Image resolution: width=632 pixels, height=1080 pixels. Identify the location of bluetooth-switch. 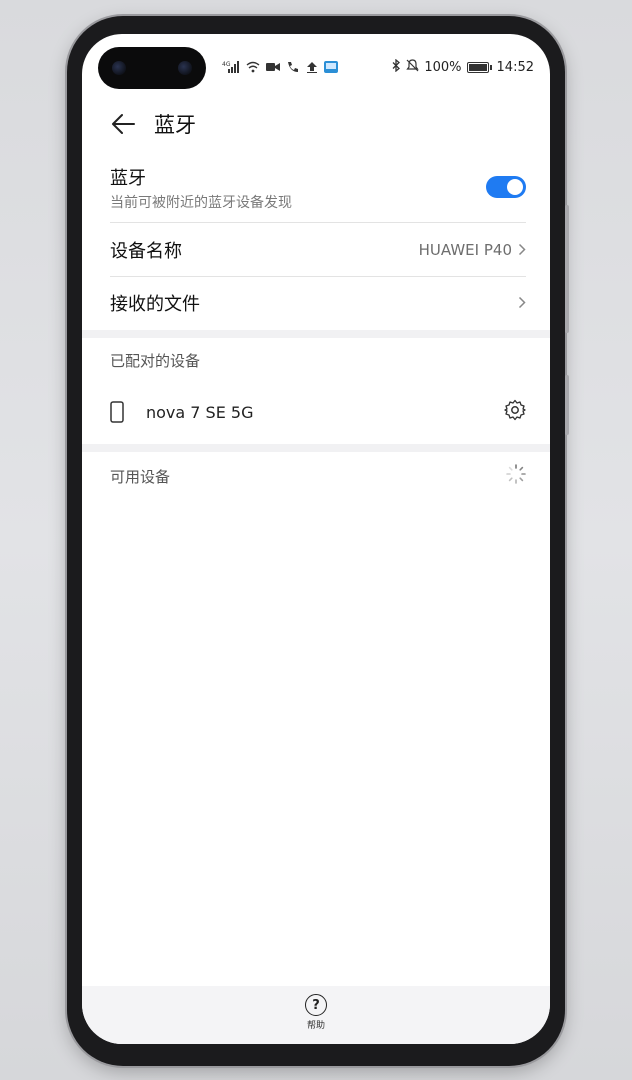
(506, 187).